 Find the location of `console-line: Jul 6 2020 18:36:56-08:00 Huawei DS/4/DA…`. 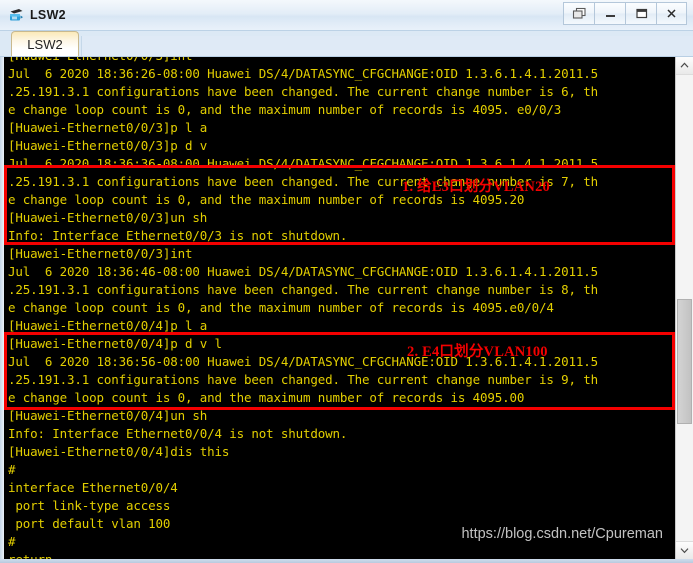

console-line: Jul 6 2020 18:36:56-08:00 Huawei DS/4/DA… is located at coordinates (303, 361).